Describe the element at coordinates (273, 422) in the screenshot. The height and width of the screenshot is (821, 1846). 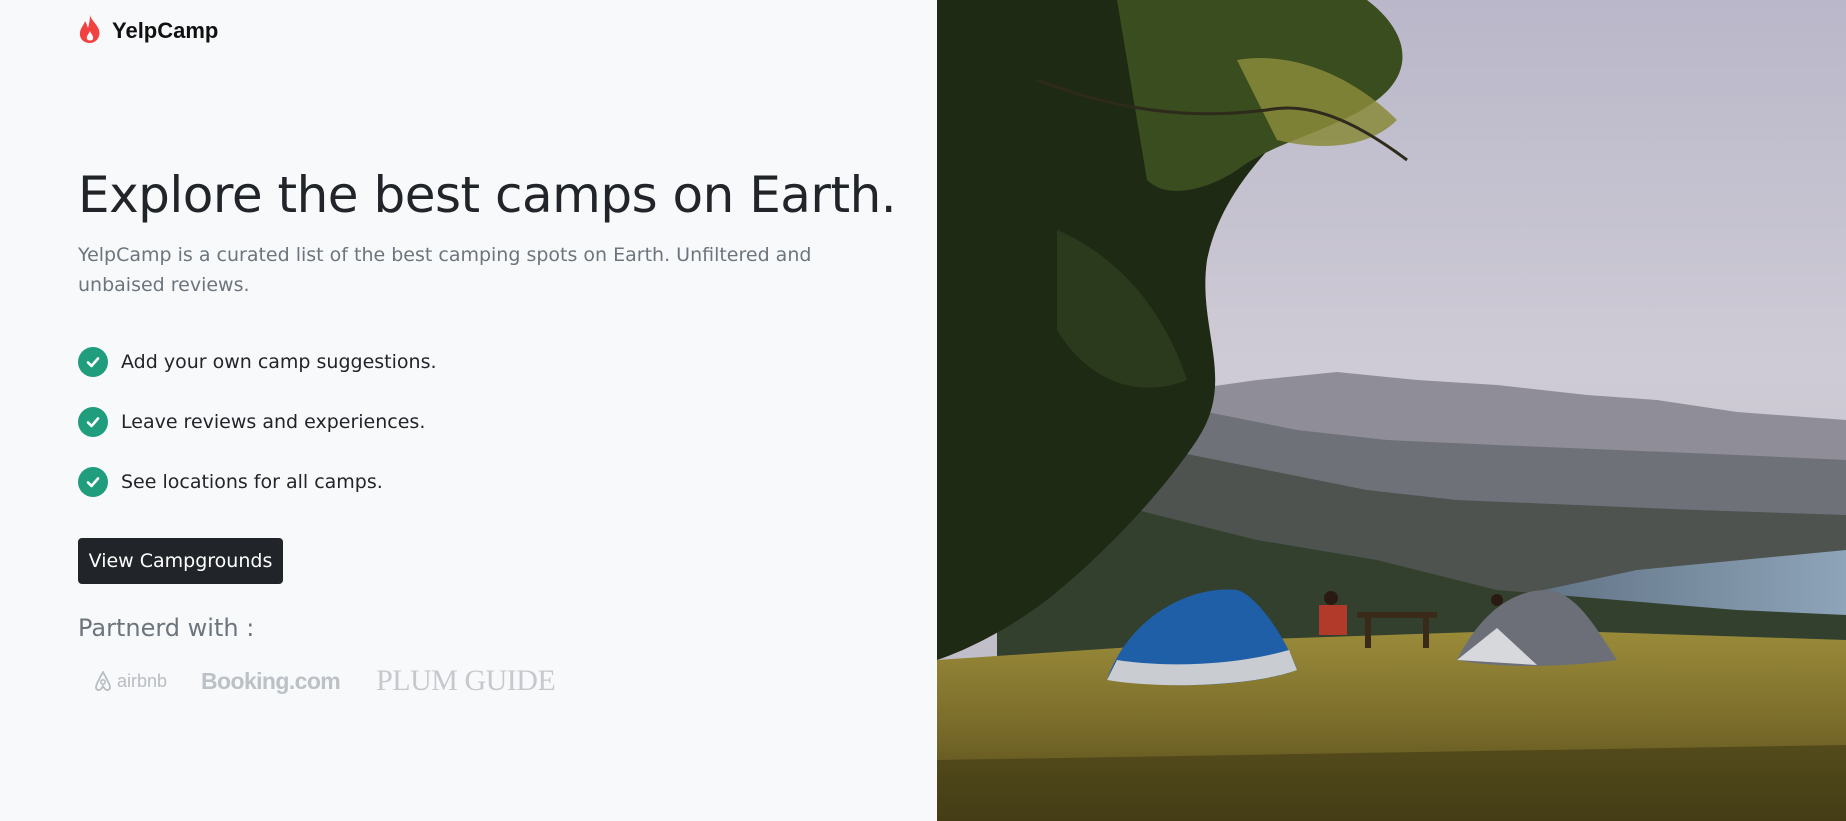
I see `feature-text: Leave reviews and experiences.` at that location.